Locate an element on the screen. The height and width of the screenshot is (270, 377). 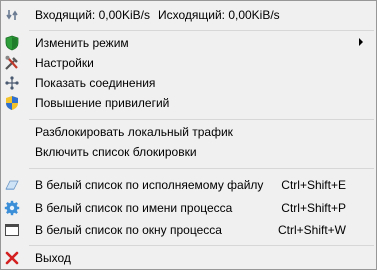
shortcut-label: Ctrl+Shift+P is located at coordinates (313, 208).